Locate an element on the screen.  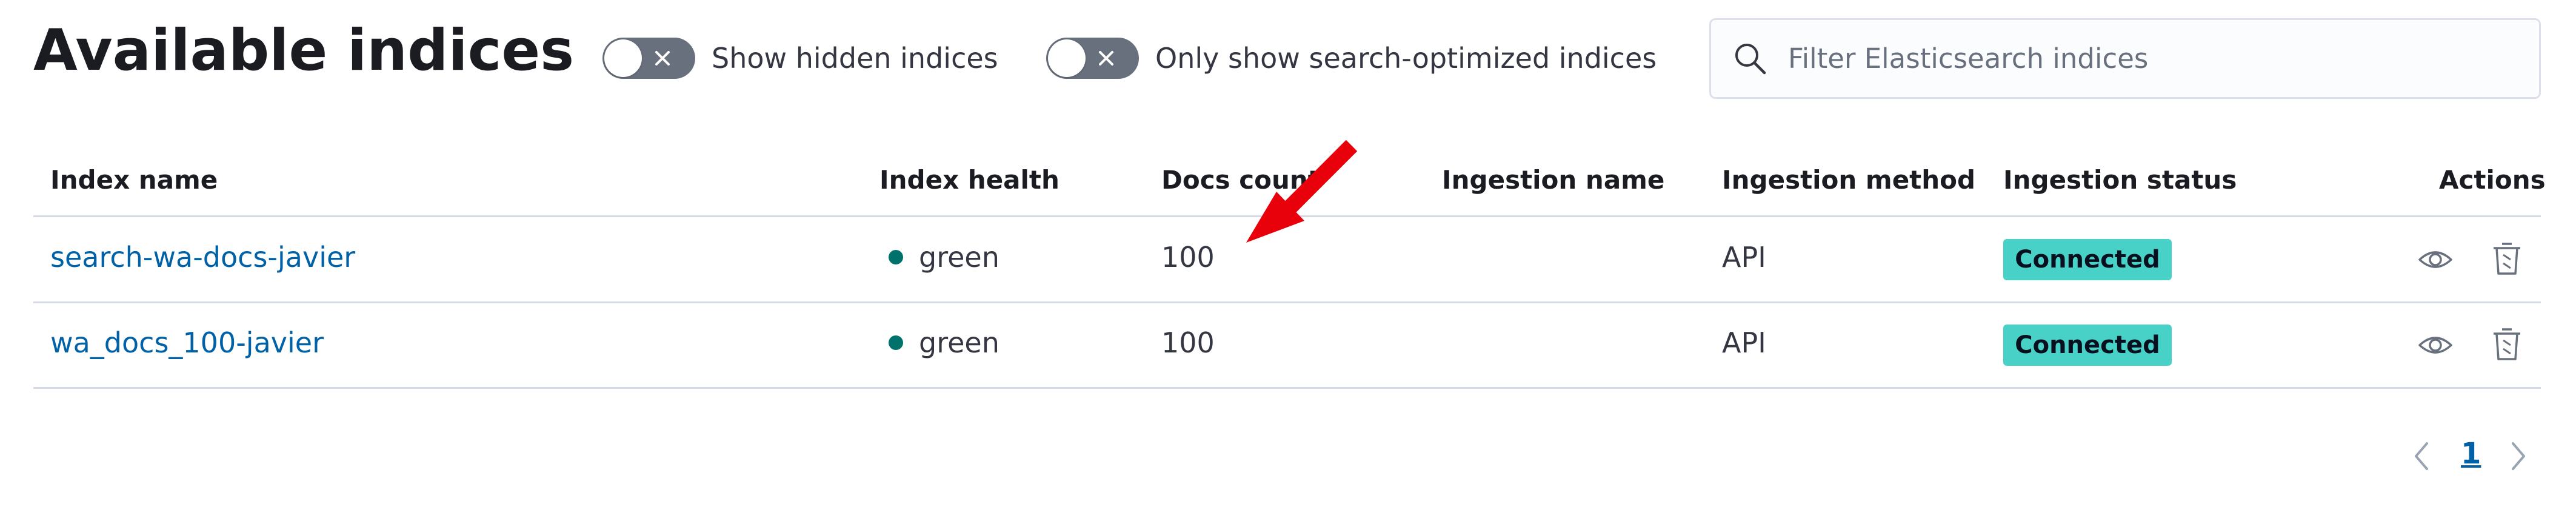
column-header-actions: Actions is located at coordinates (2493, 180).